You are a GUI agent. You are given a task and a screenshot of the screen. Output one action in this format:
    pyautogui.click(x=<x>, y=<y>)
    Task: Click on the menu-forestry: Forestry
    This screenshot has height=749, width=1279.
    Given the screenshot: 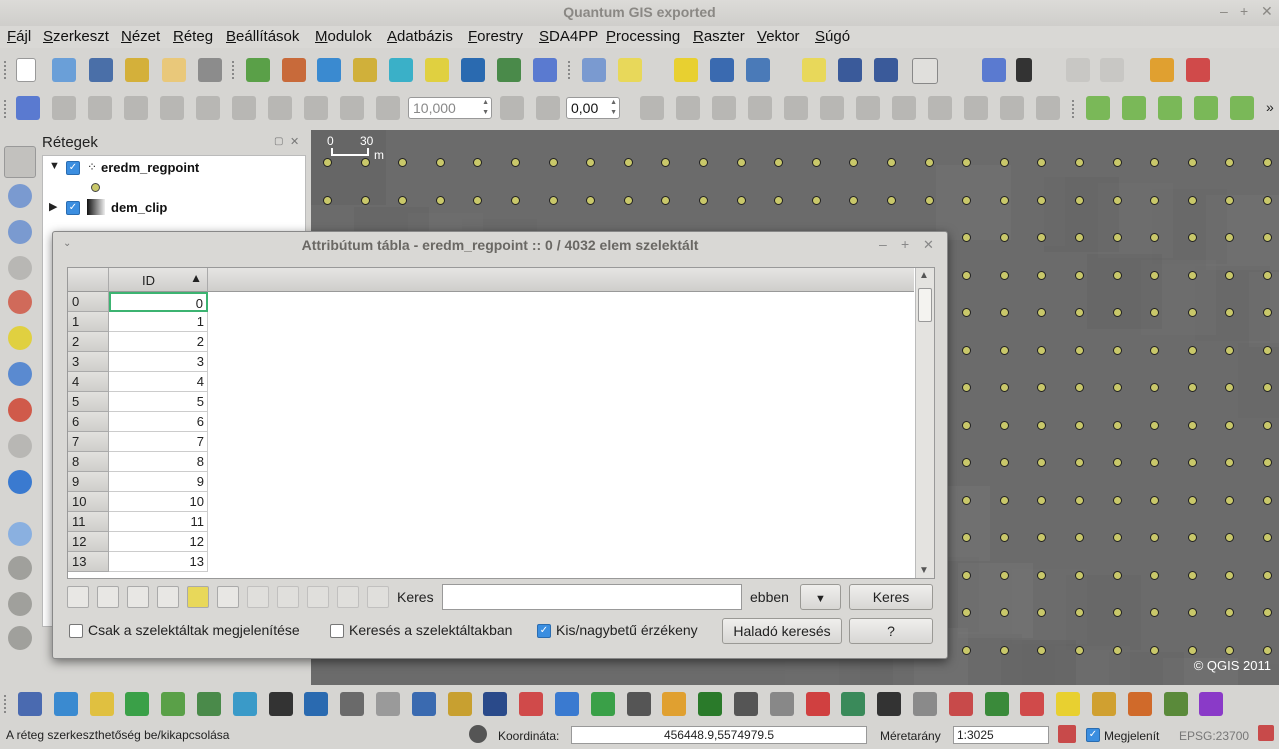 What is the action you would take?
    pyautogui.click(x=495, y=36)
    